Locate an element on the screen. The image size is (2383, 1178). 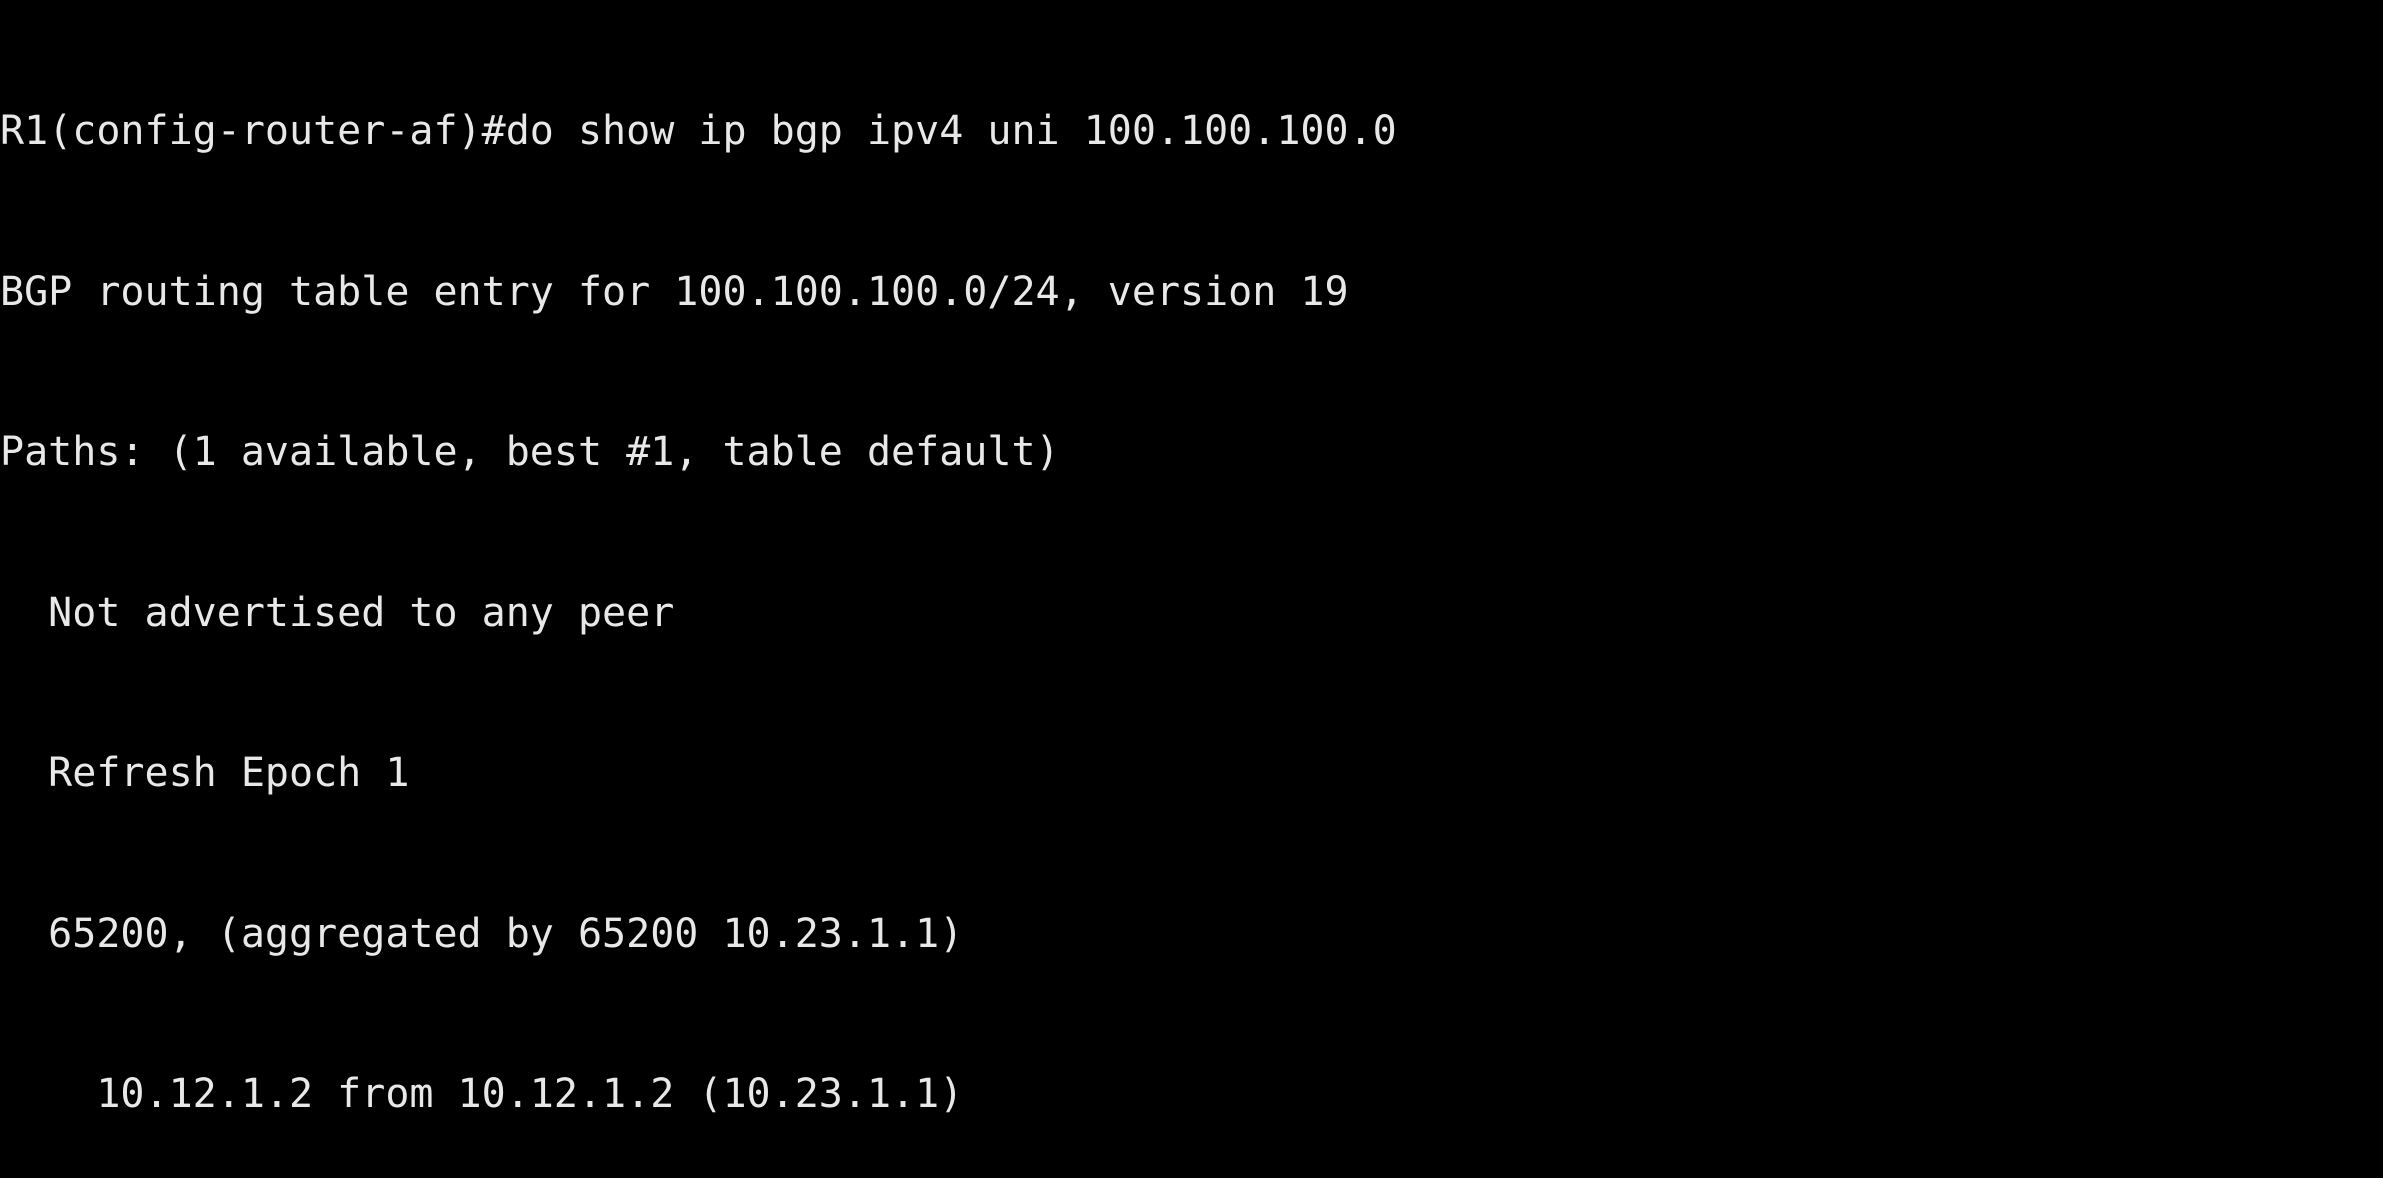
terminal-line-nexthop-from: 10.12.1.2 from 10.12.1.2 (10.23.1.1) is located at coordinates (482, 1094).